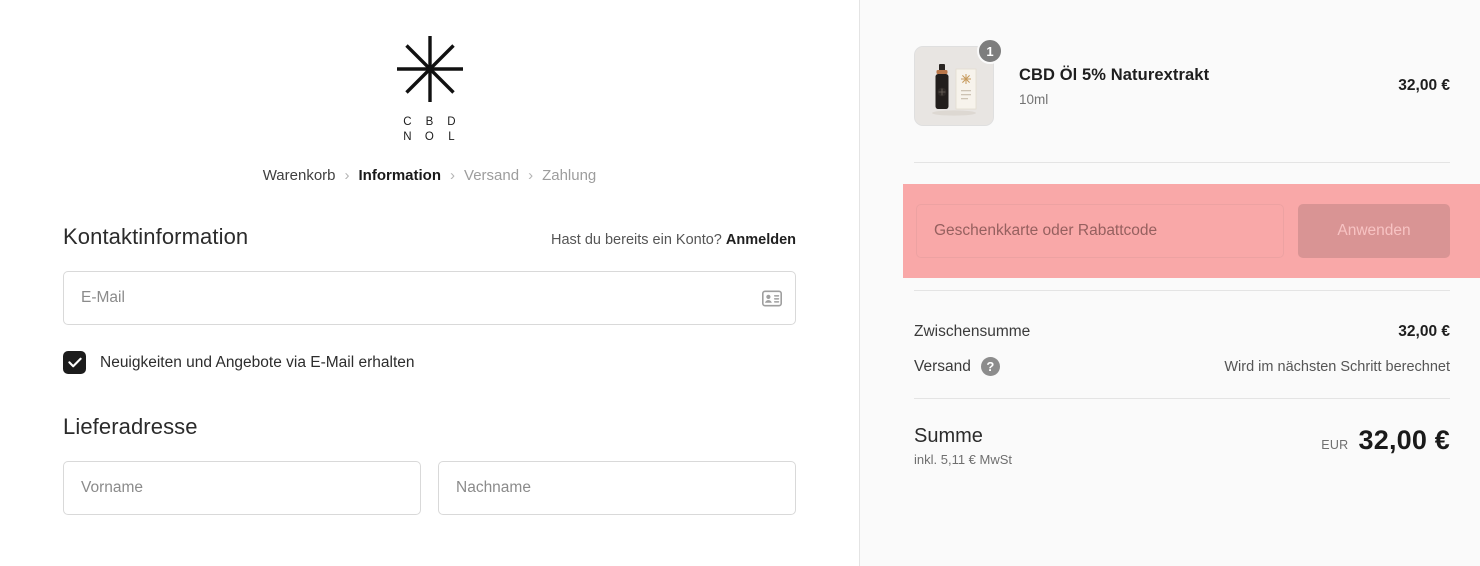  I want to click on wordmark-letter: L, so click(451, 137).